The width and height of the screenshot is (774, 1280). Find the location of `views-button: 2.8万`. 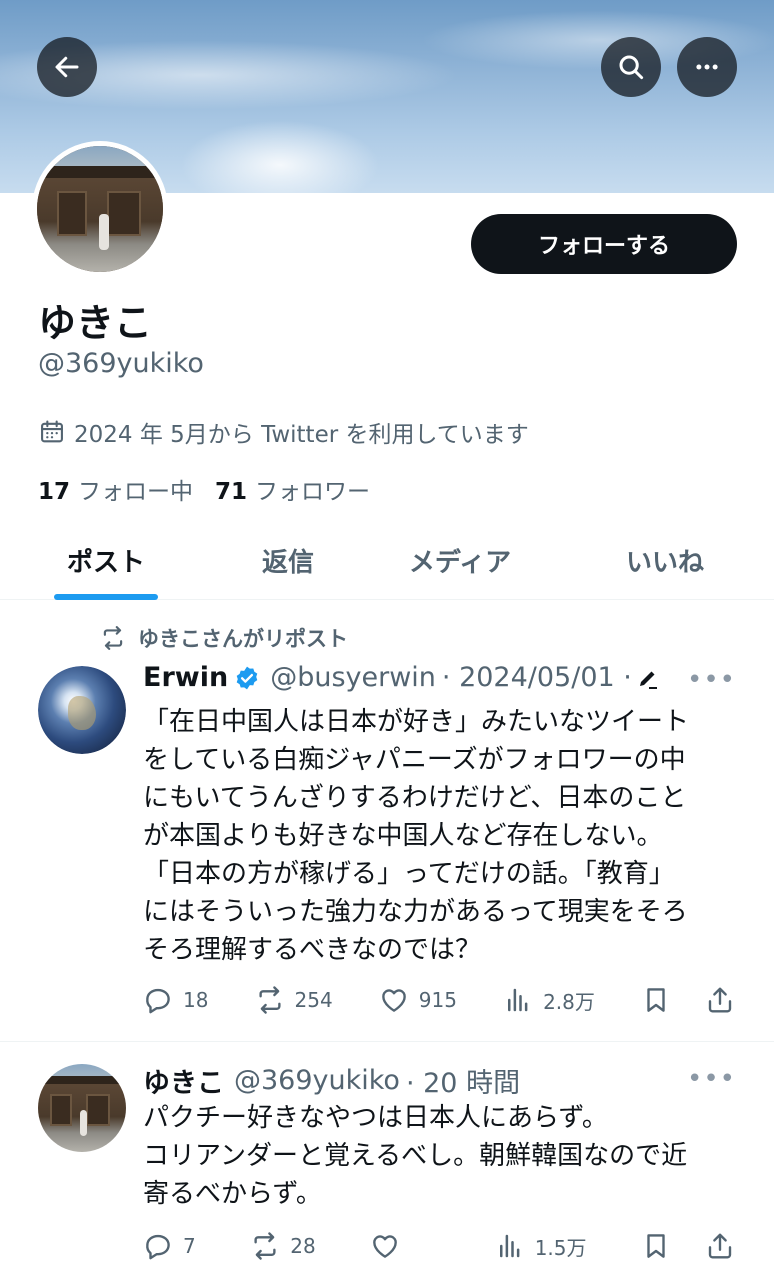

views-button: 2.8万 is located at coordinates (549, 1000).